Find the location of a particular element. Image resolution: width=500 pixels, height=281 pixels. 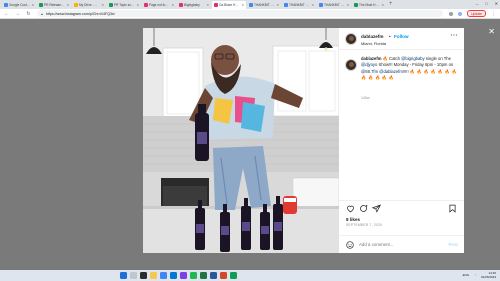

profile-avatar is located at coordinates (460, 13).